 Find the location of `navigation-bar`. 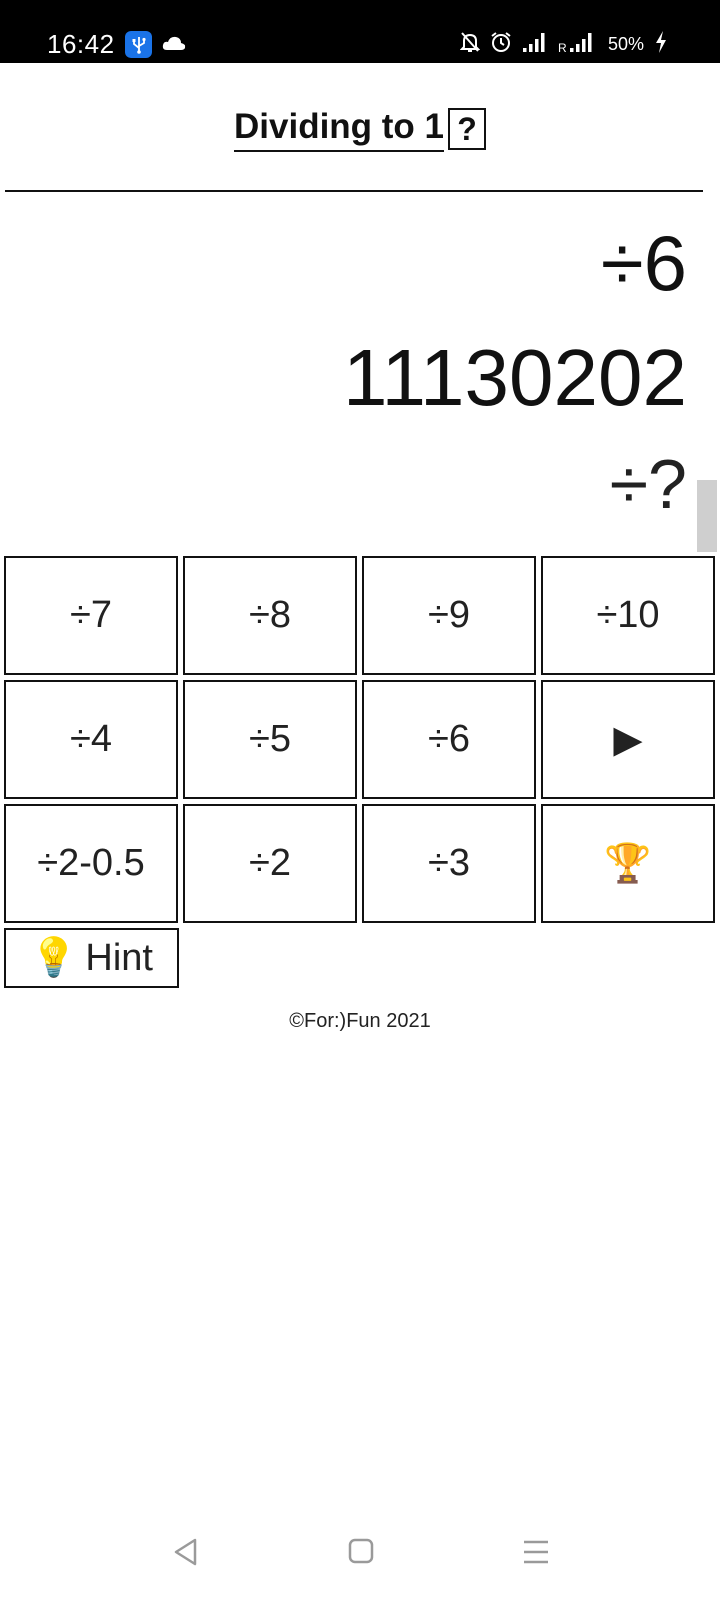

navigation-bar is located at coordinates (360, 1555).